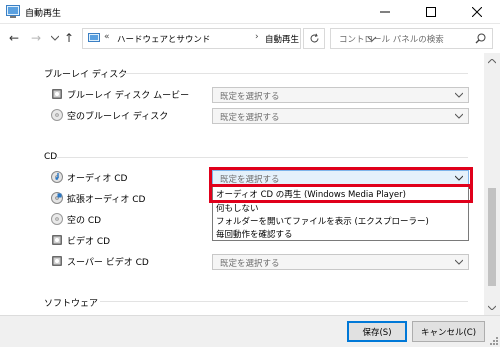  What do you see at coordinates (163, 39) in the screenshot?
I see `breadcrumb-hardware-sound: ハードウェアとサウンド` at bounding box center [163, 39].